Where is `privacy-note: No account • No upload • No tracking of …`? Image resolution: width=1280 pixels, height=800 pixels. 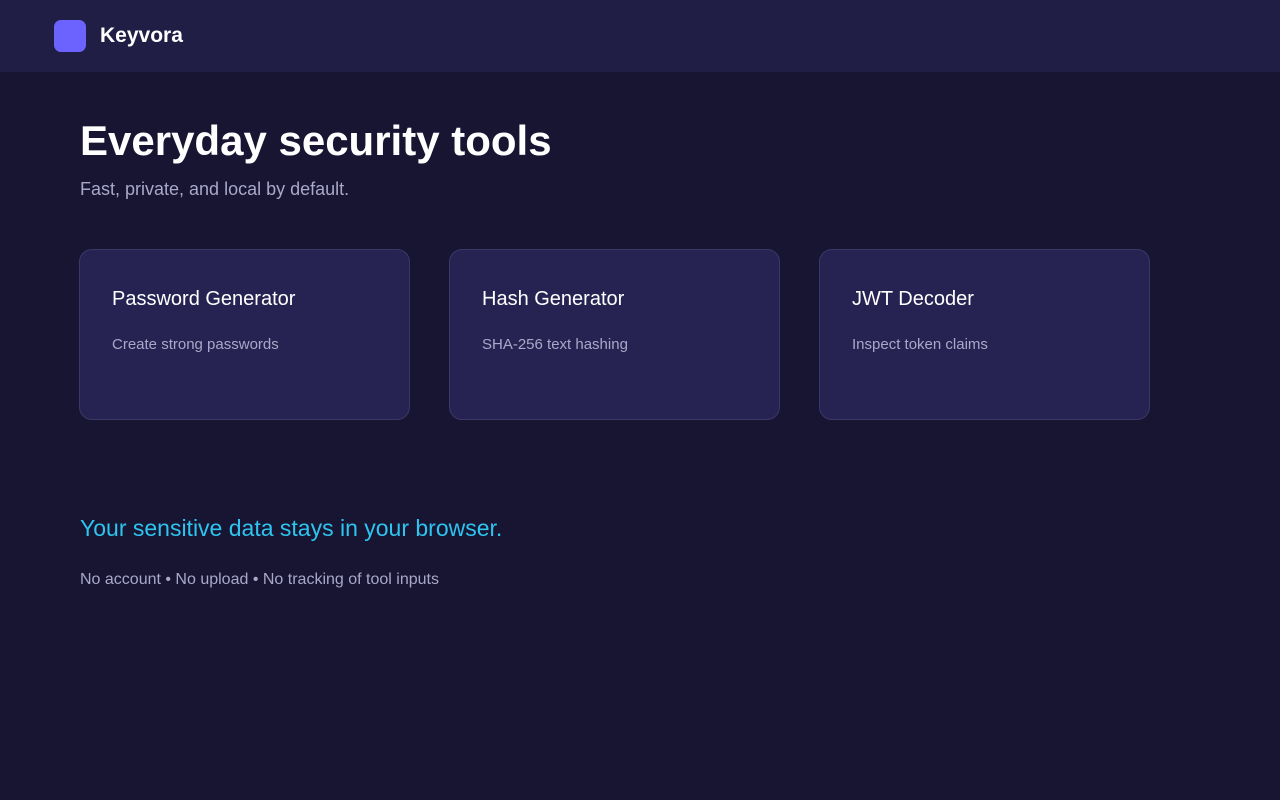
privacy-note: No account • No upload • No tracking of … is located at coordinates (259, 579).